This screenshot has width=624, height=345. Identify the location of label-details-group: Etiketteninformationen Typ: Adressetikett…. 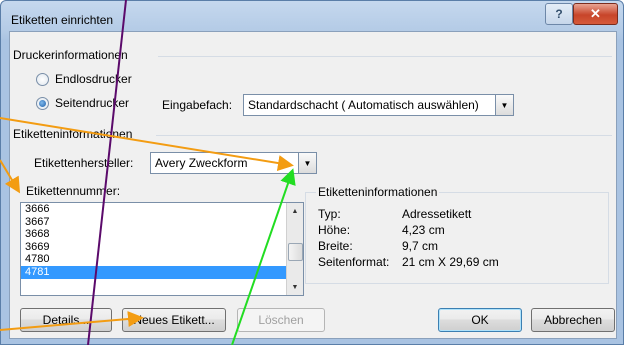
(457, 234).